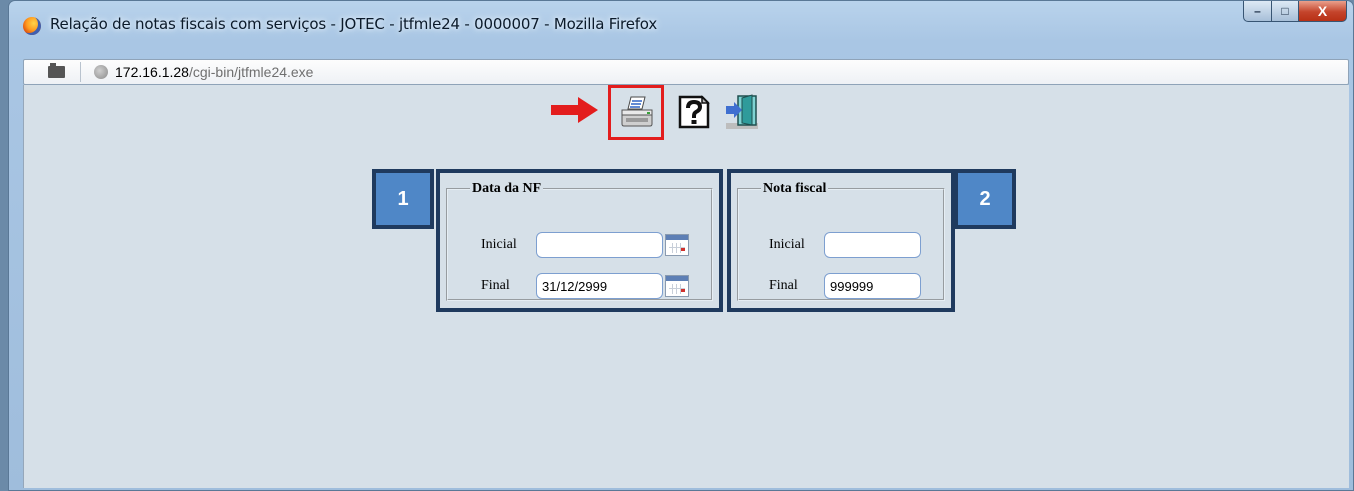  I want to click on firefox-icon, so click(32, 26).